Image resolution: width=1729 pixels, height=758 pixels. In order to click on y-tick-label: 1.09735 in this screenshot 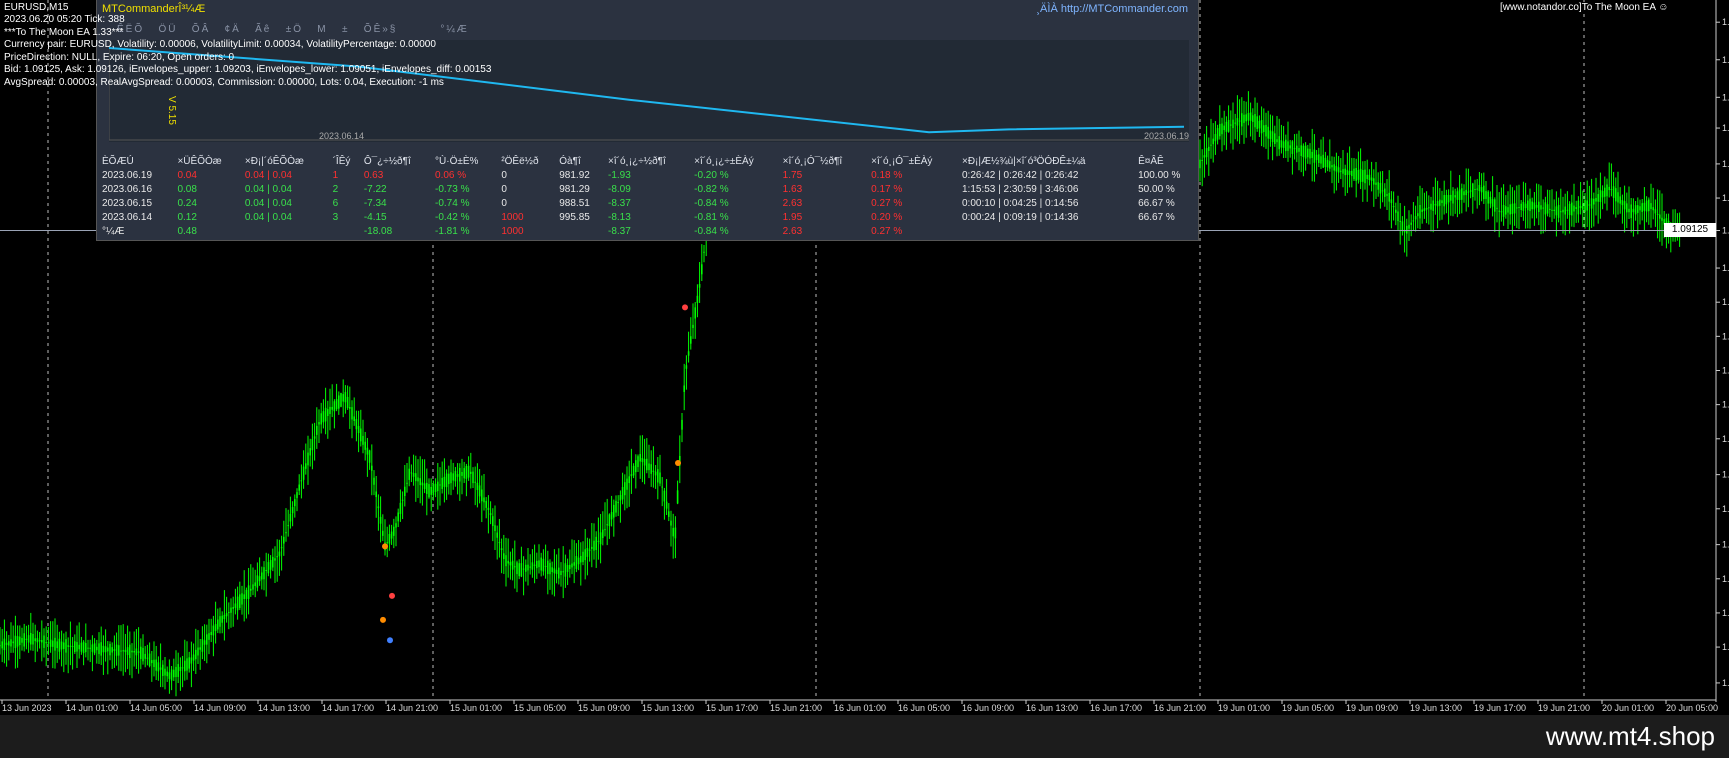, I will do `click(1725, 22)`.